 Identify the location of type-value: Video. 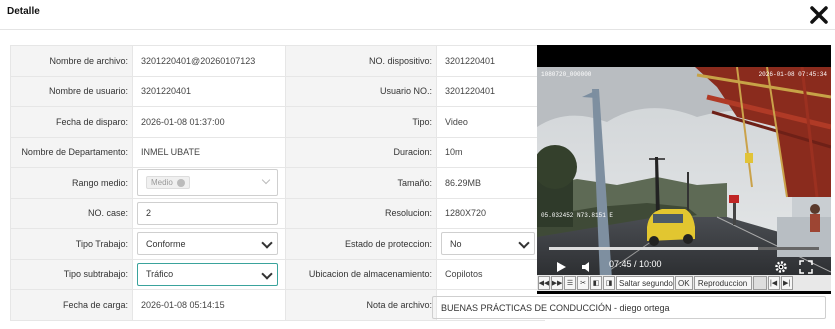
(490, 122).